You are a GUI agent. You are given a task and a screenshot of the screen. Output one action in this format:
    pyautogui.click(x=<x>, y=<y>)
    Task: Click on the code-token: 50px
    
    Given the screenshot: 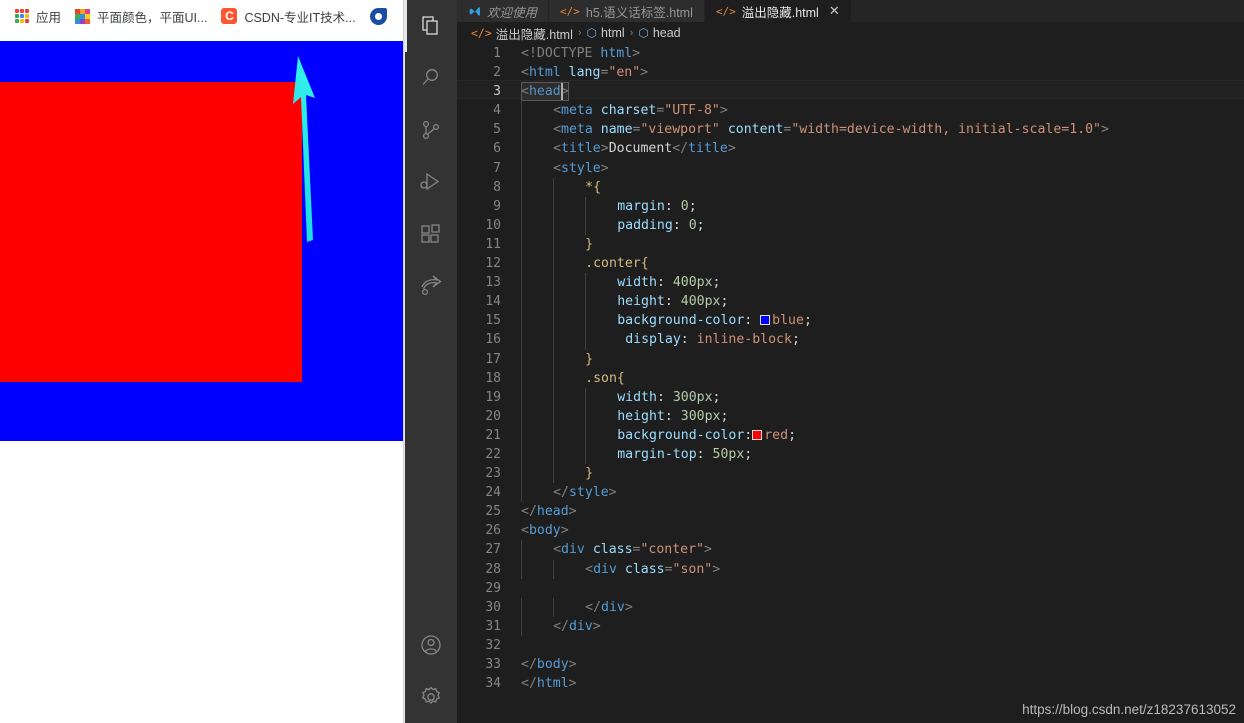 What is the action you would take?
    pyautogui.click(x=728, y=454)
    